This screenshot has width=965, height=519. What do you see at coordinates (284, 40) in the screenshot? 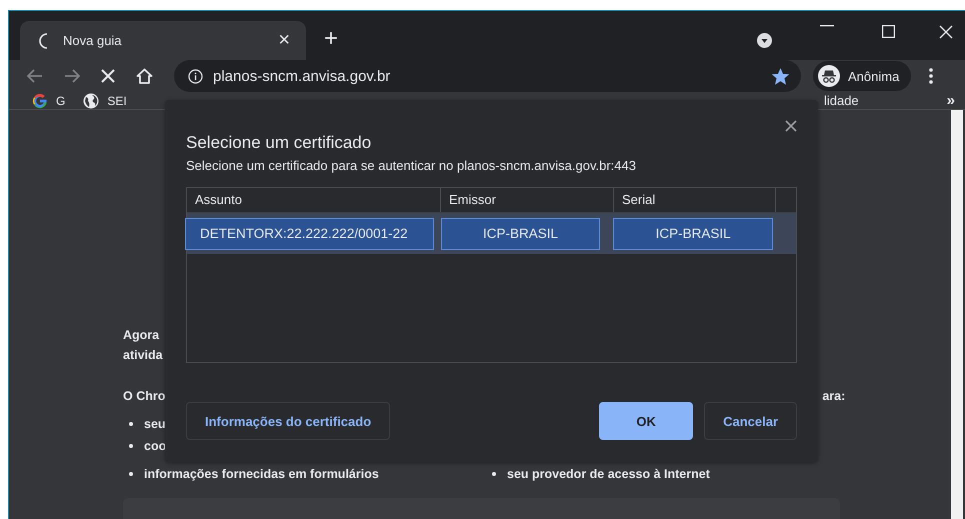
I see `tab-close-button: ×` at bounding box center [284, 40].